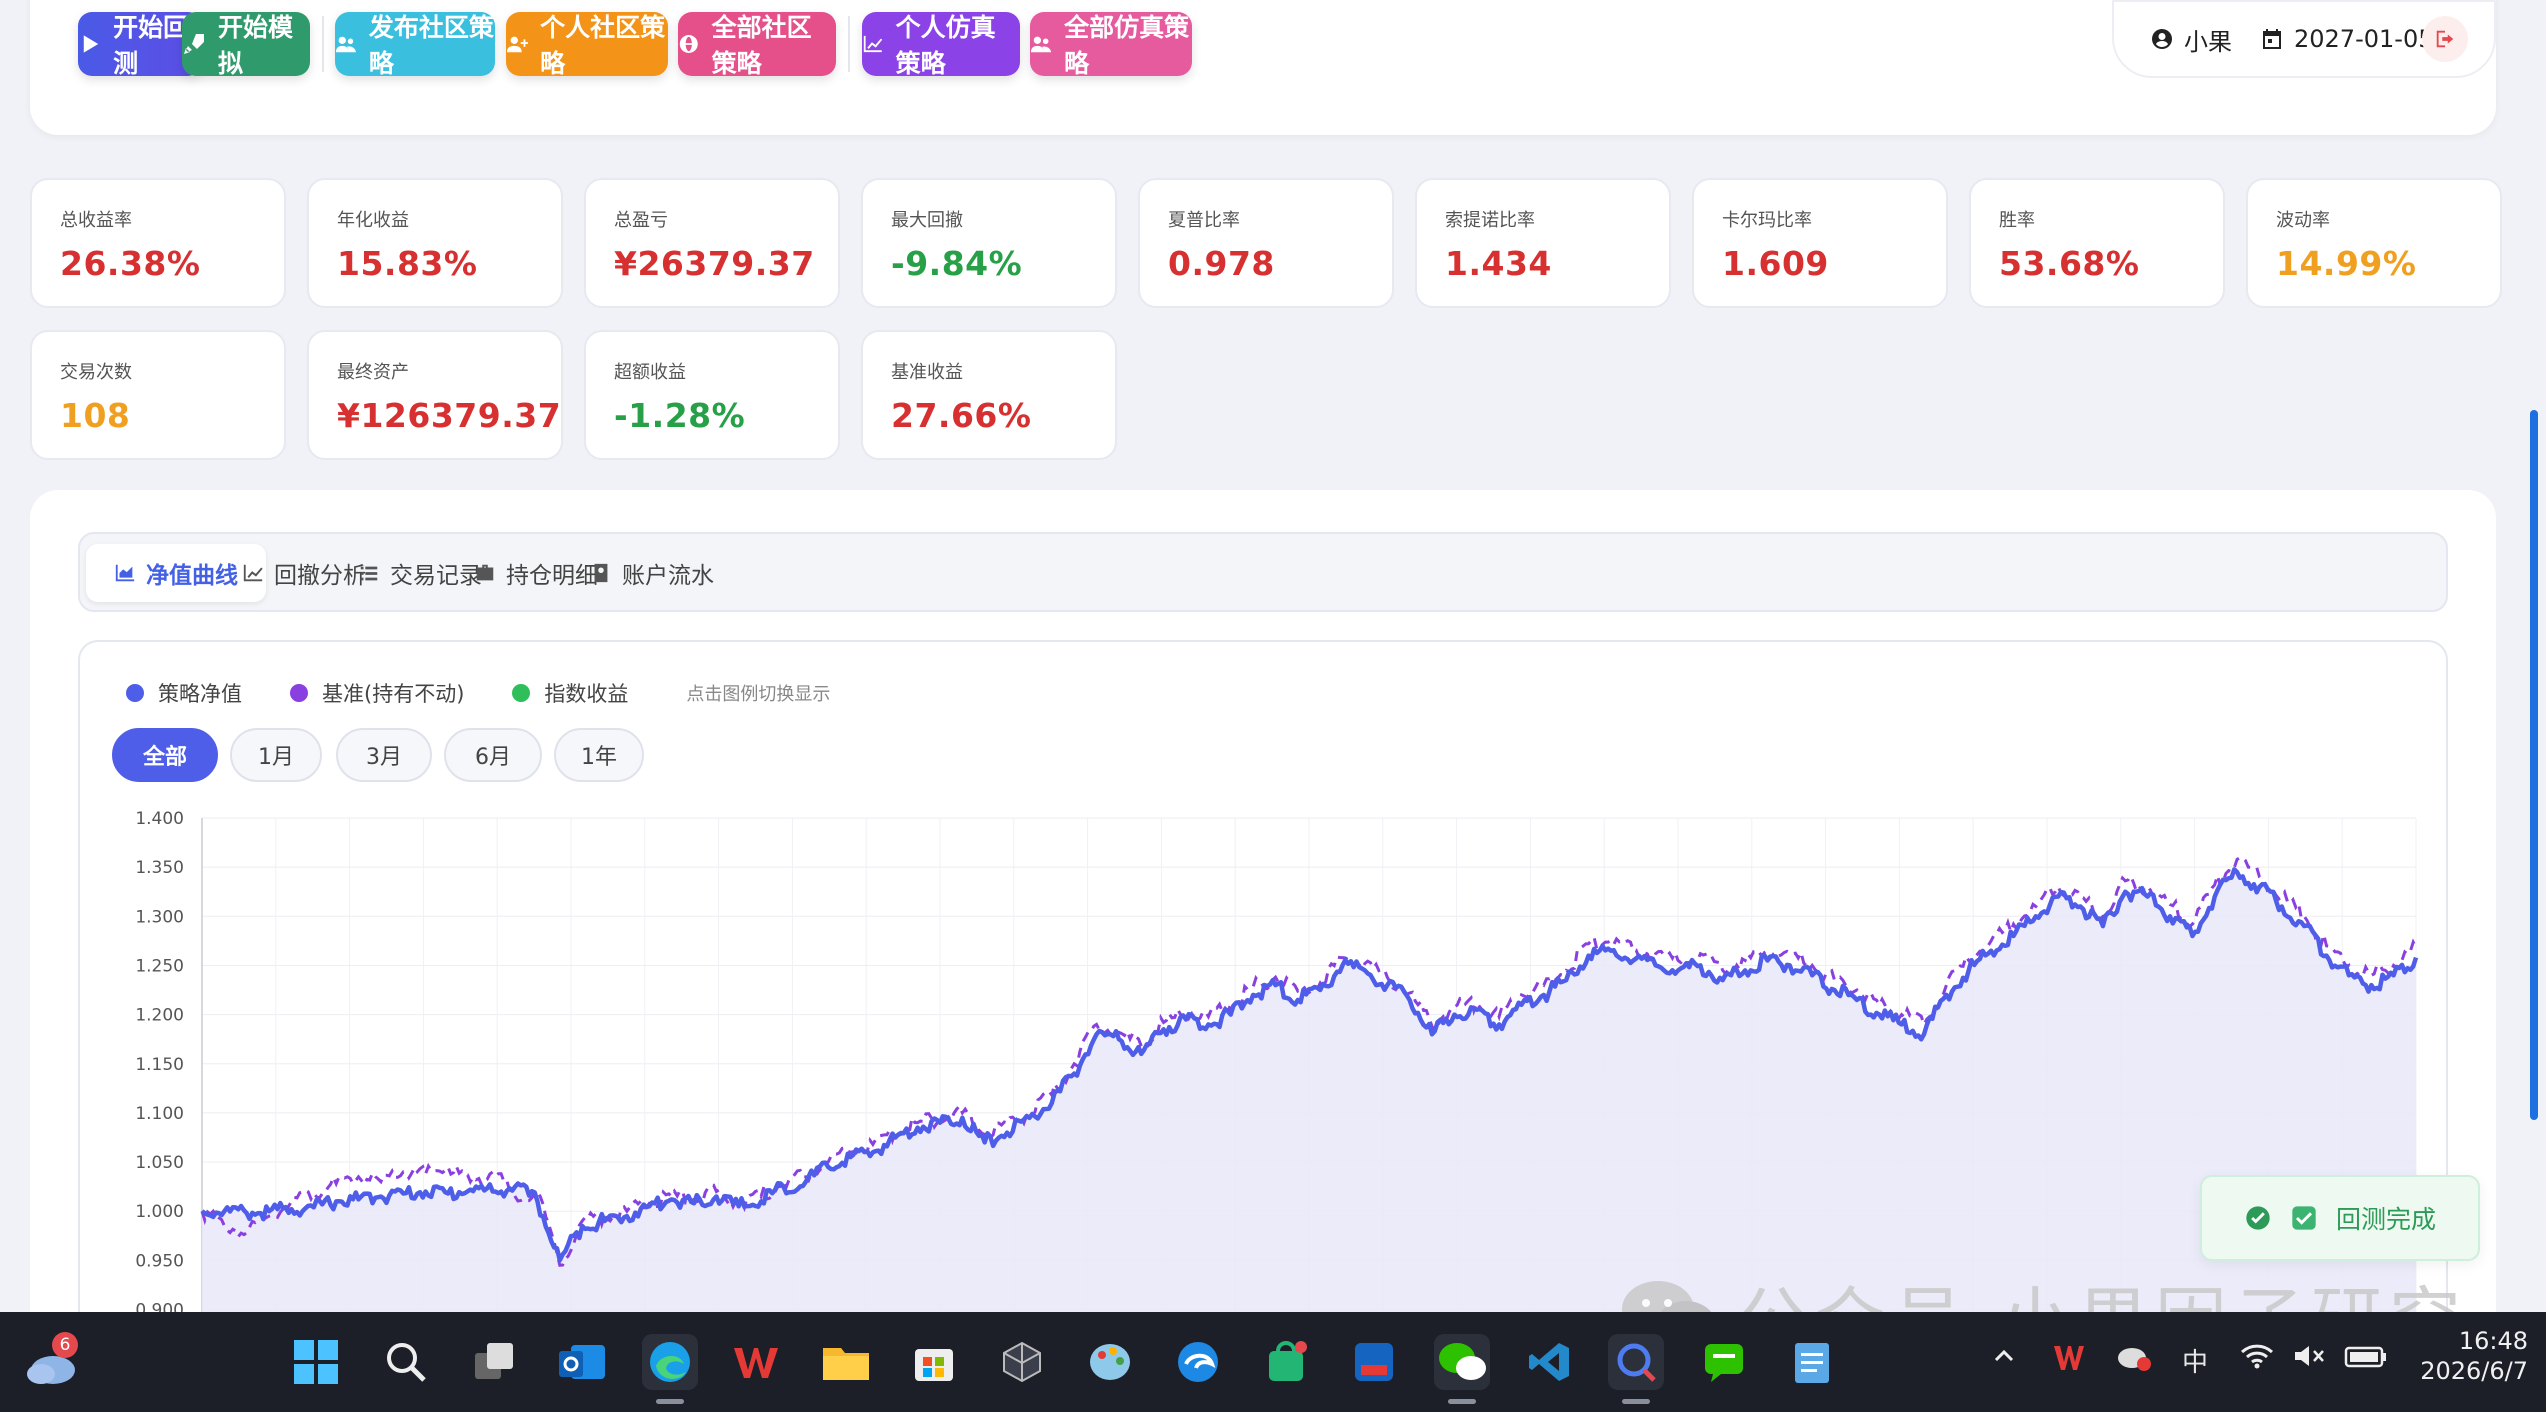  Describe the element at coordinates (431, 45) in the screenshot. I see `publish-community-strategy-label: 发布社区策略` at that location.